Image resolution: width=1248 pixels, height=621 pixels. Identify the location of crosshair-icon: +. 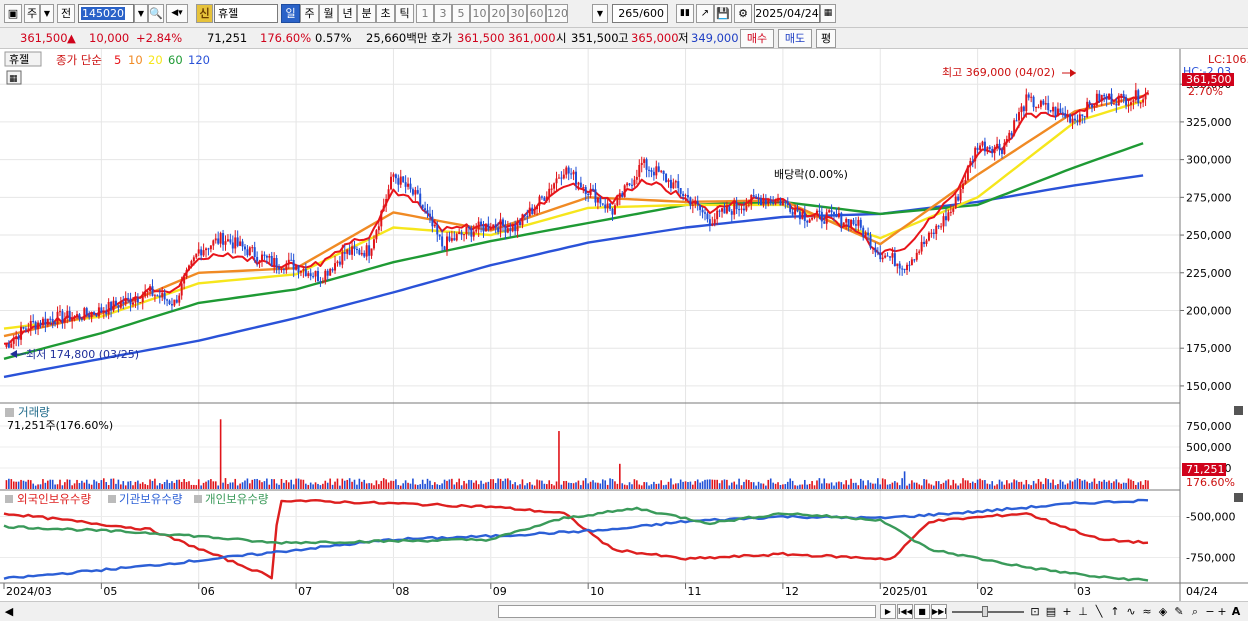
(1067, 612).